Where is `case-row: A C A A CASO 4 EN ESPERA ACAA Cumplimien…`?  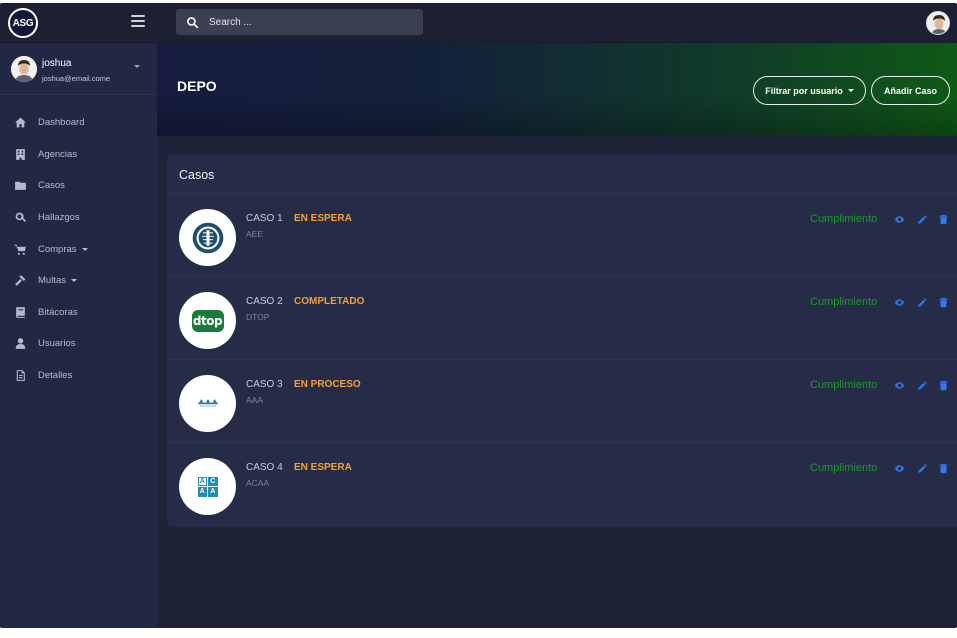 case-row: A C A A CASO 4 EN ESPERA ACAA Cumplimien… is located at coordinates (562, 484).